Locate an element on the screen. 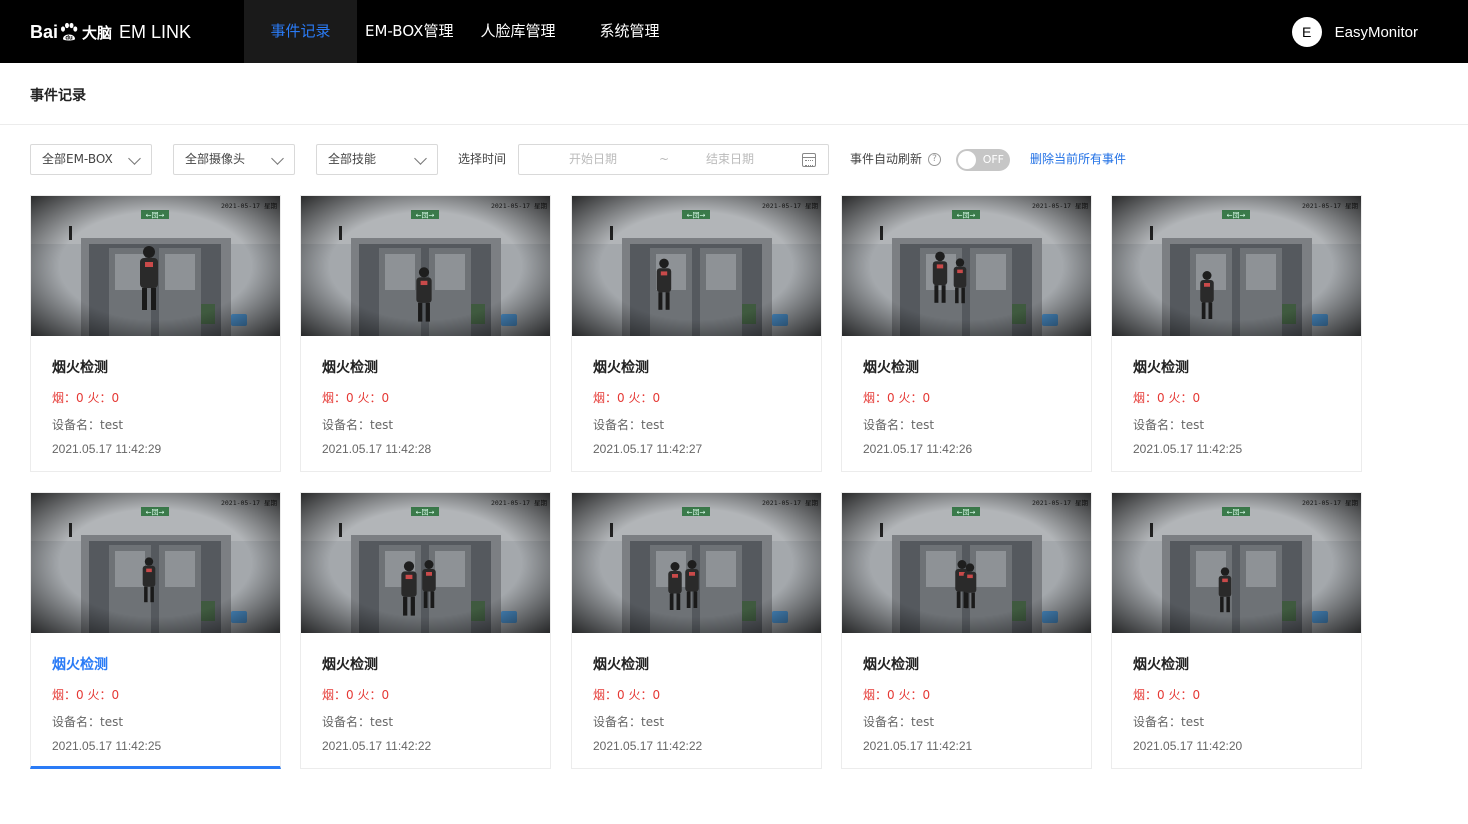 Image resolution: width=1468 pixels, height=824 pixels. auto-refresh-toggle: OFF is located at coordinates (983, 160).